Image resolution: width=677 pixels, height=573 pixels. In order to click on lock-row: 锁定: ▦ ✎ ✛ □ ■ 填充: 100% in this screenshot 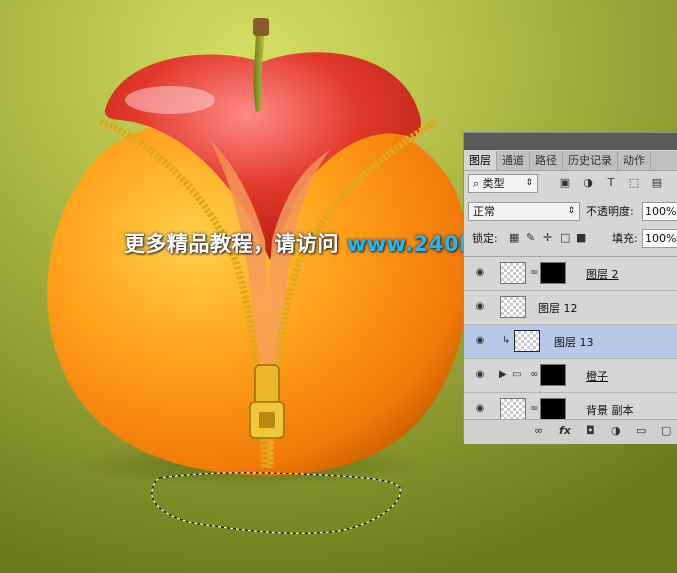, I will do `click(570, 240)`.